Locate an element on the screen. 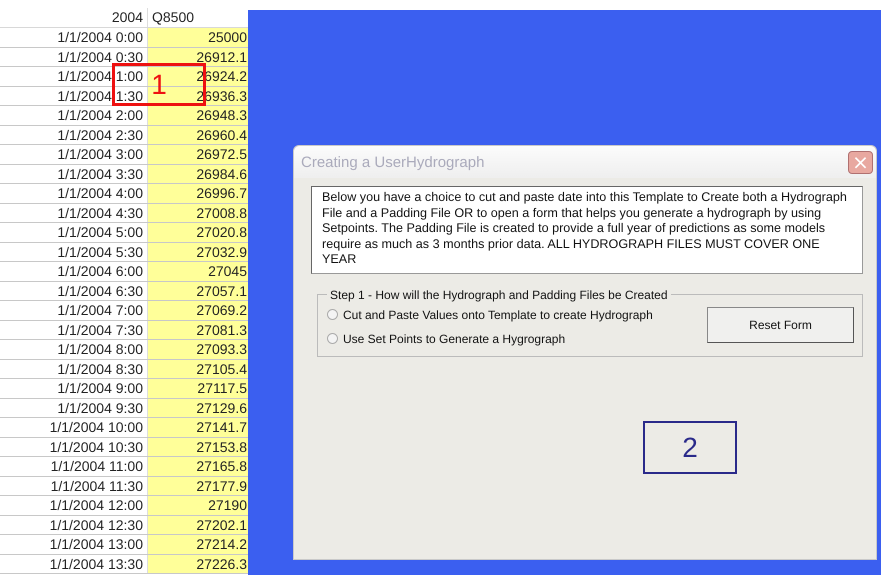  table-cell: 27057.1 is located at coordinates (198, 291).